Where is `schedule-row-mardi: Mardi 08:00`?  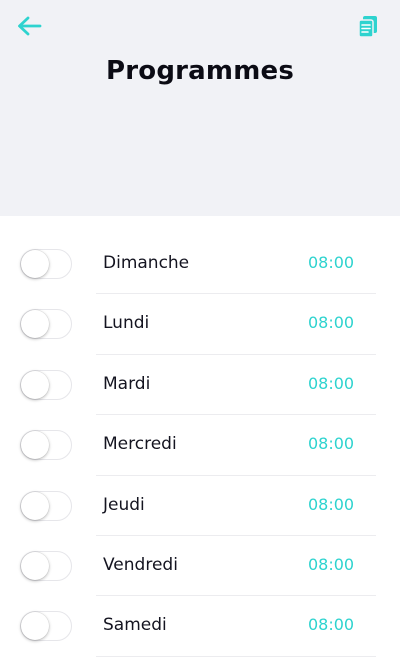
schedule-row-mardi: Mardi 08:00 is located at coordinates (200, 385).